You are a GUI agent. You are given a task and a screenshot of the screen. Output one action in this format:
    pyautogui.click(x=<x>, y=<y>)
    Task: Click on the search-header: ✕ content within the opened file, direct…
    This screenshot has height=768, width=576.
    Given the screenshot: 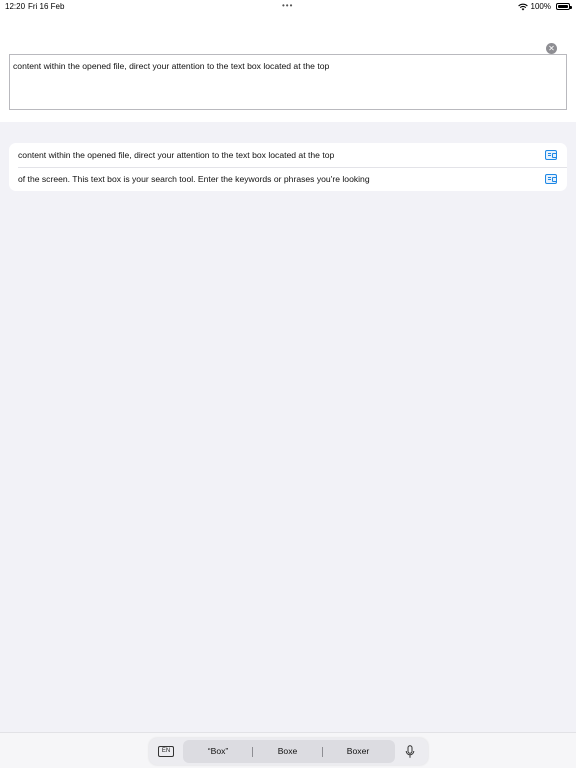 What is the action you would take?
    pyautogui.click(x=288, y=68)
    